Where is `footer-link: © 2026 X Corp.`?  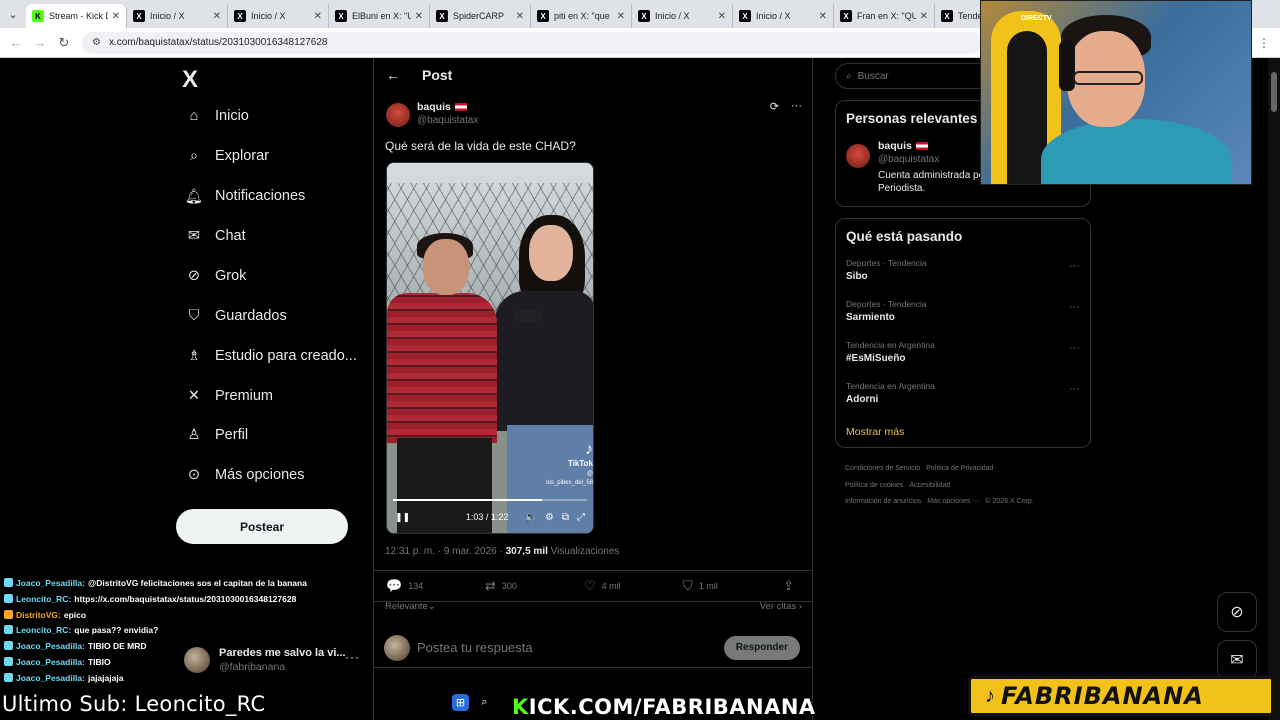
footer-link: © 2026 X Corp. is located at coordinates (1009, 501).